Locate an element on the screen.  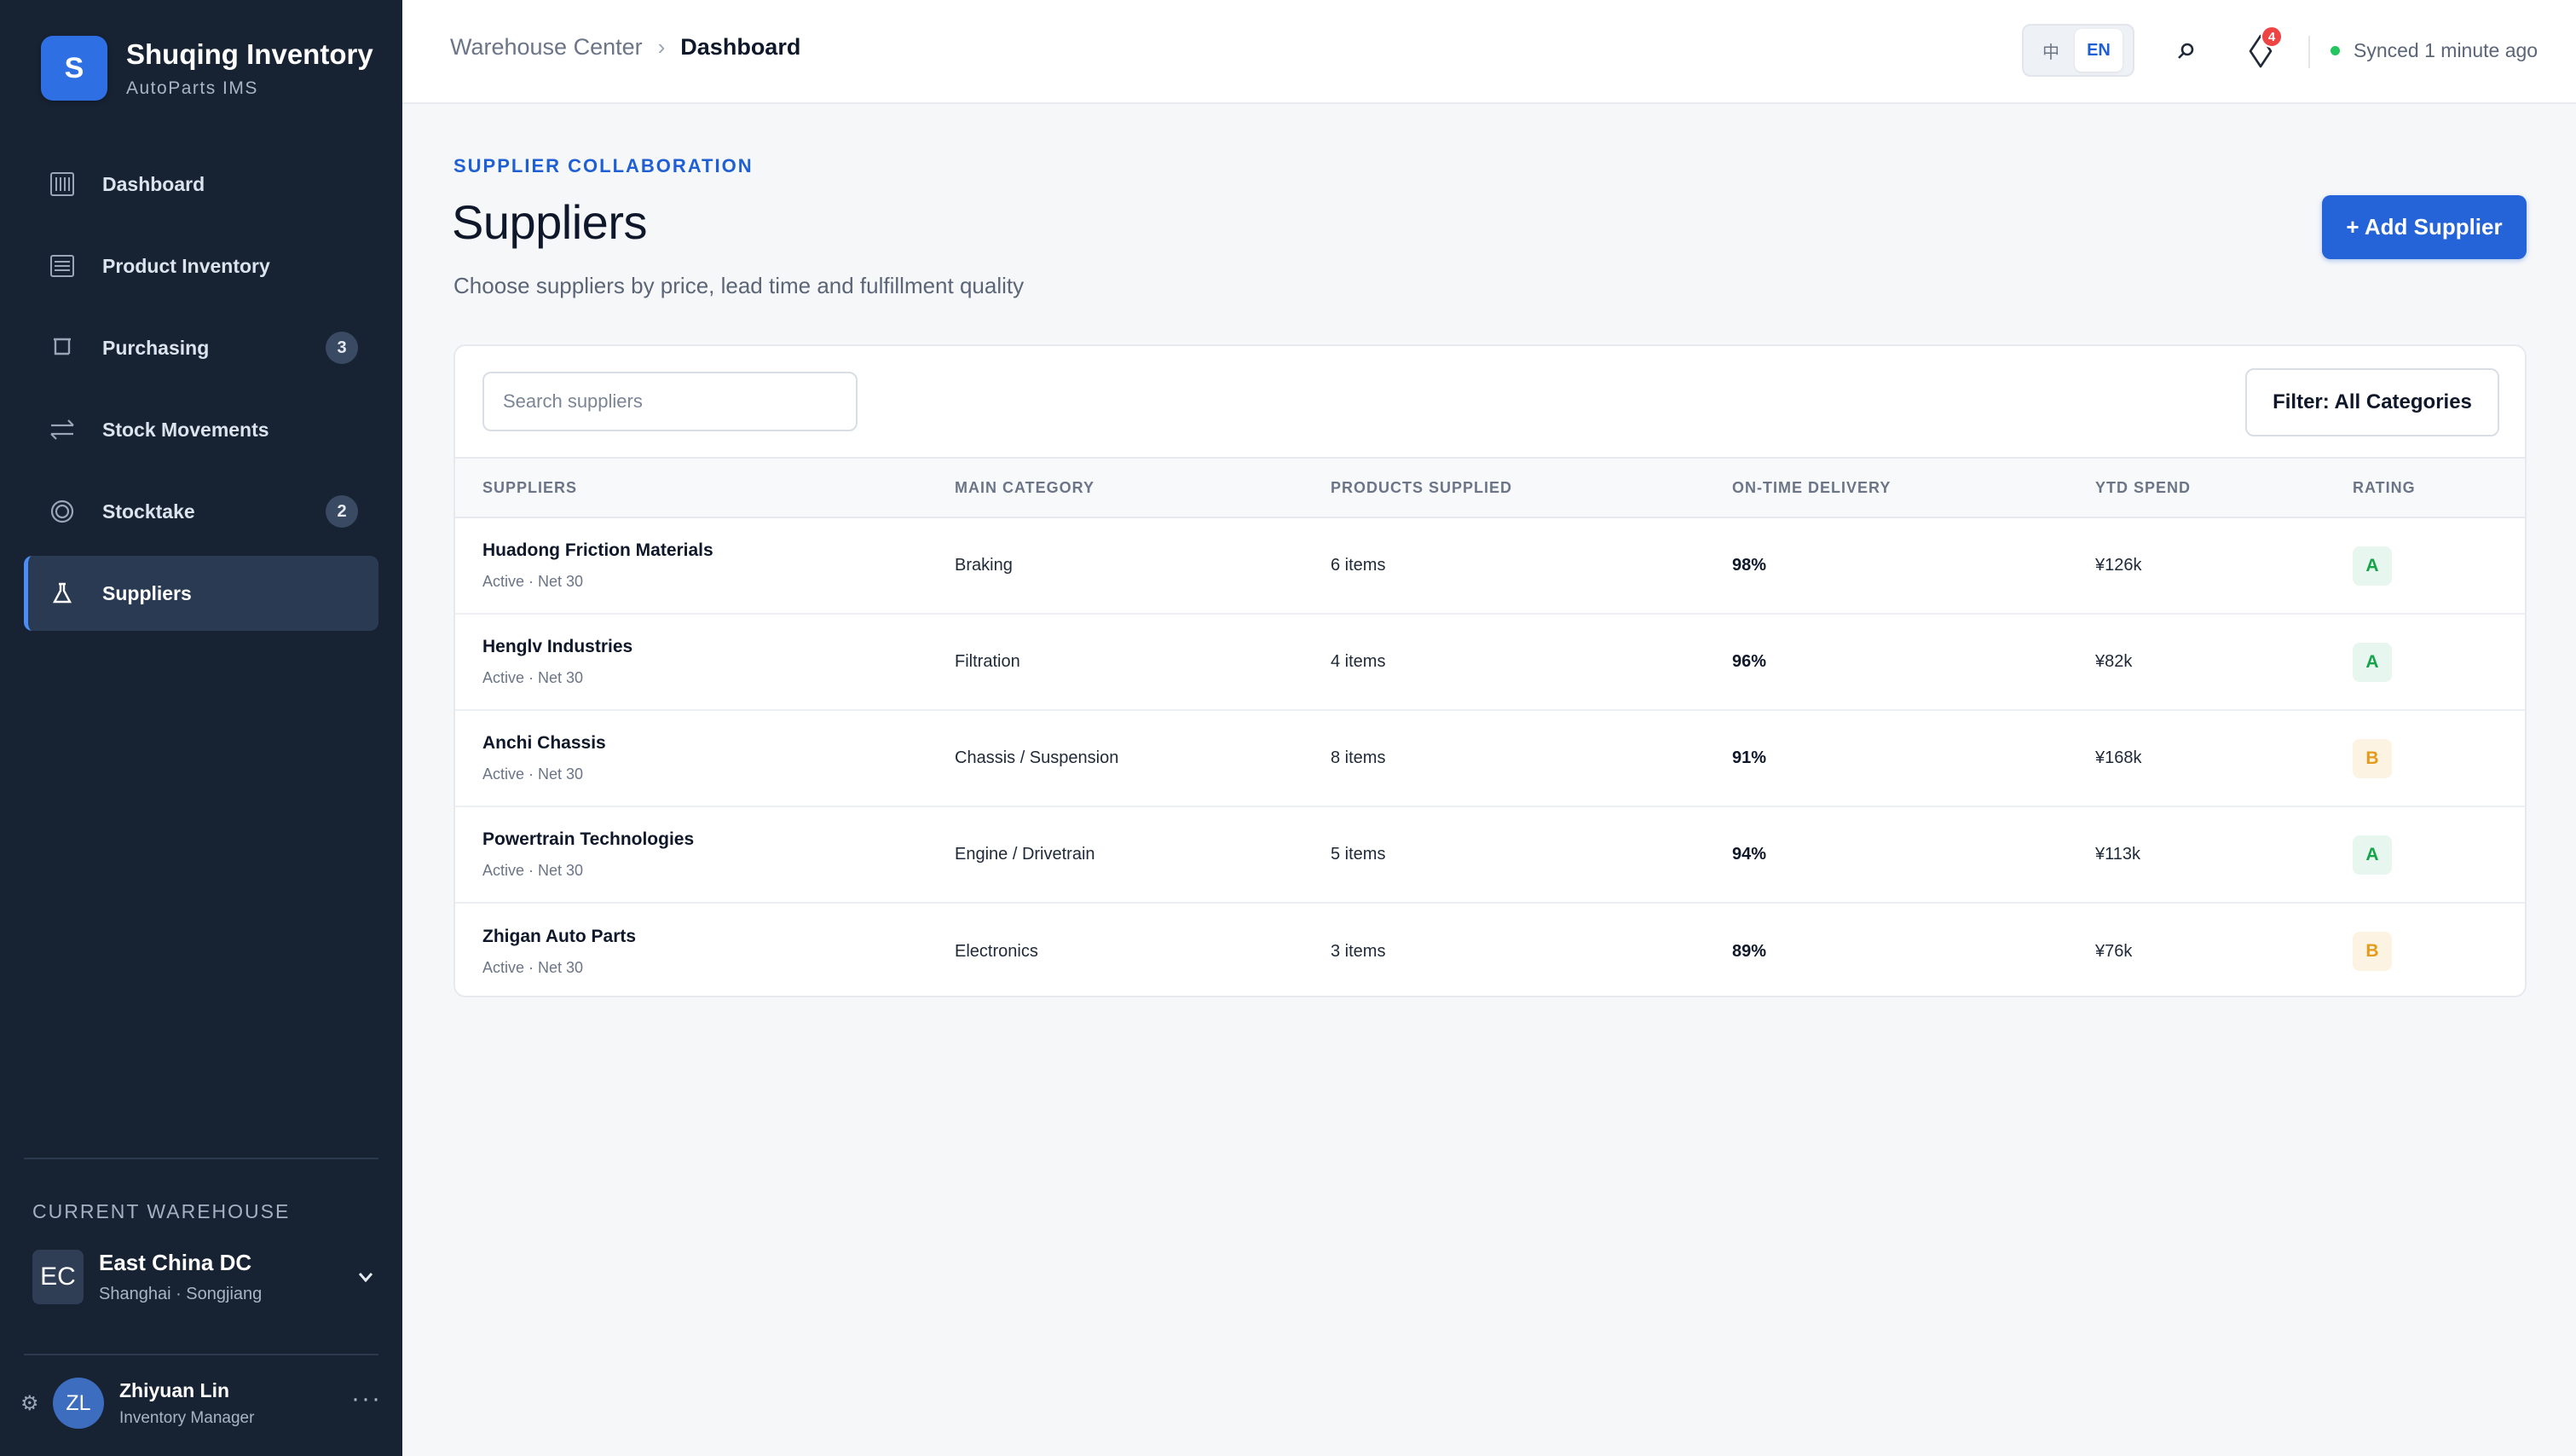
column-header-rating: RATING is located at coordinates (2439, 487).